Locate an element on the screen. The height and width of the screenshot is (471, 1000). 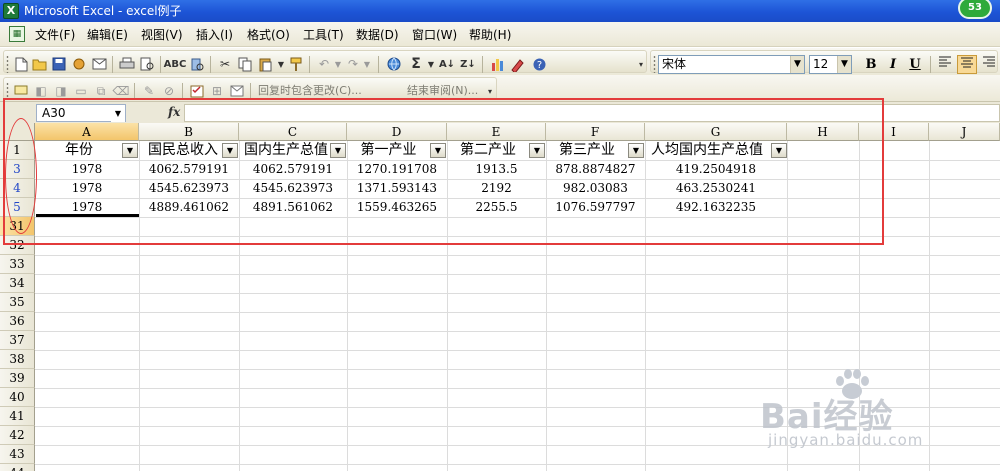
row-header-42: 42 is located at coordinates (17, 435).